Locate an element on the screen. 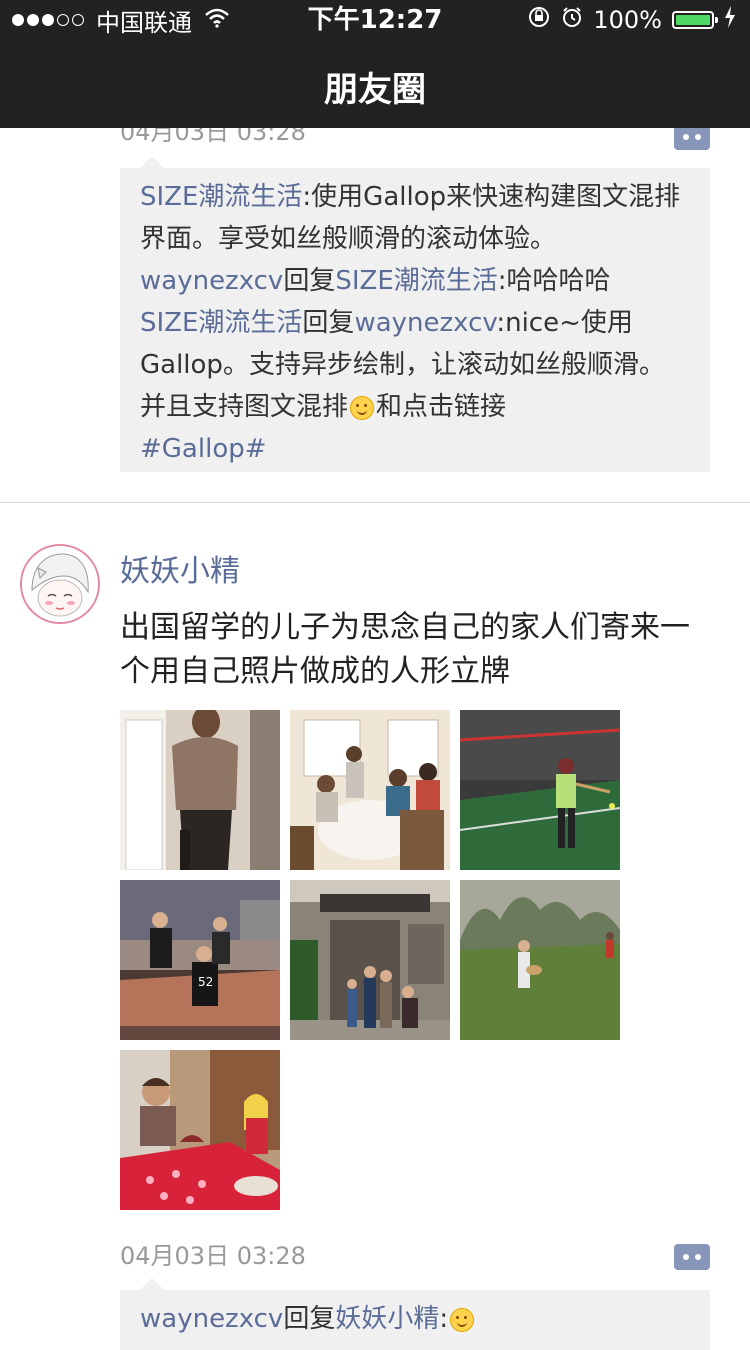  post-divider is located at coordinates (375, 502).